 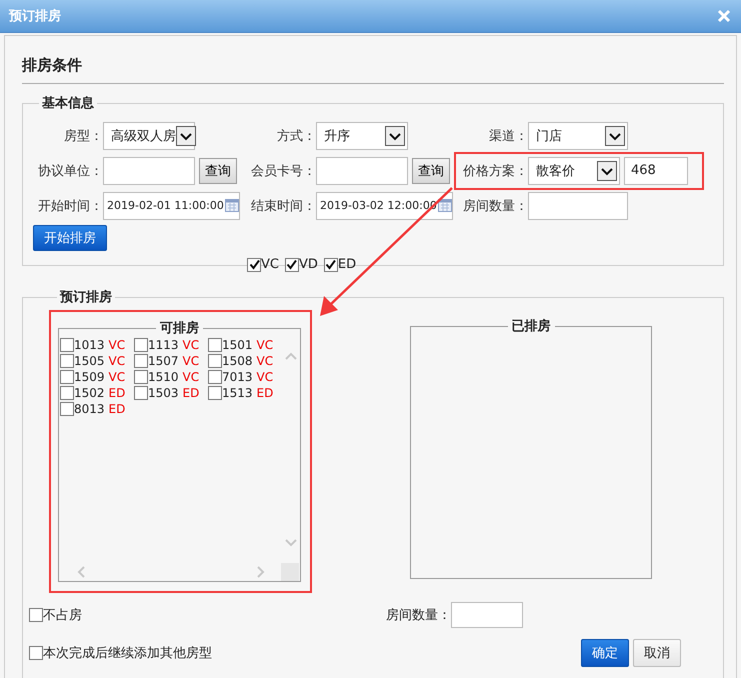 What do you see at coordinates (127, 653) in the screenshot?
I see `checkbox-label: 本次完成后继续添加其他房型` at bounding box center [127, 653].